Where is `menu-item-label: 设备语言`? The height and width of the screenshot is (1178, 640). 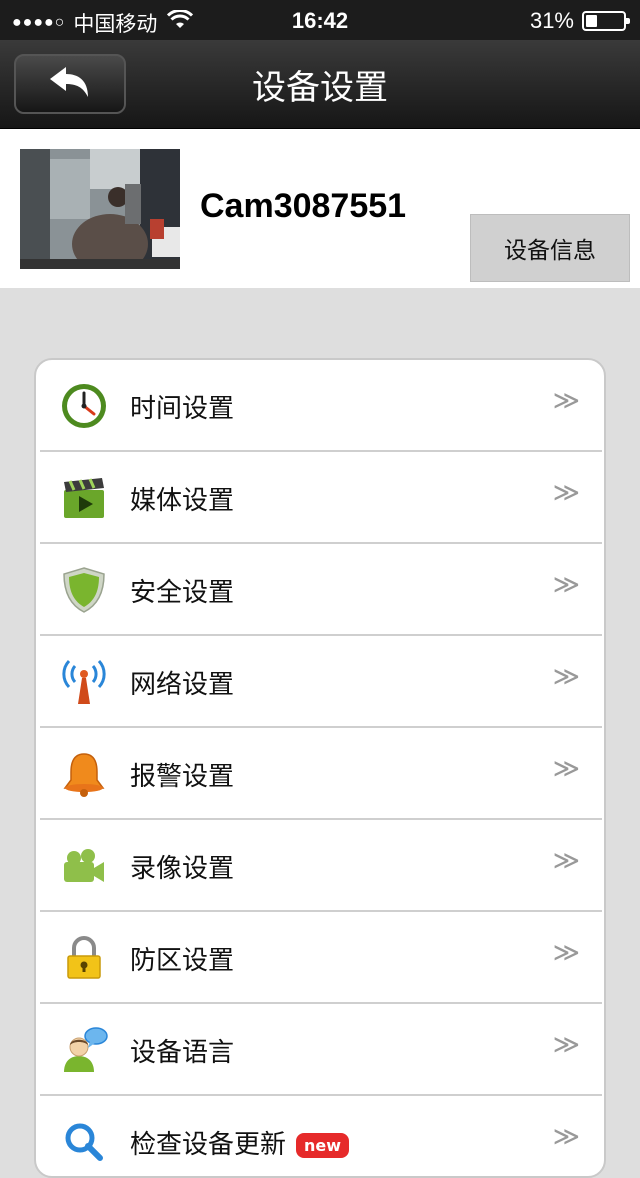
menu-item-label: 设备语言 is located at coordinates (182, 1053).